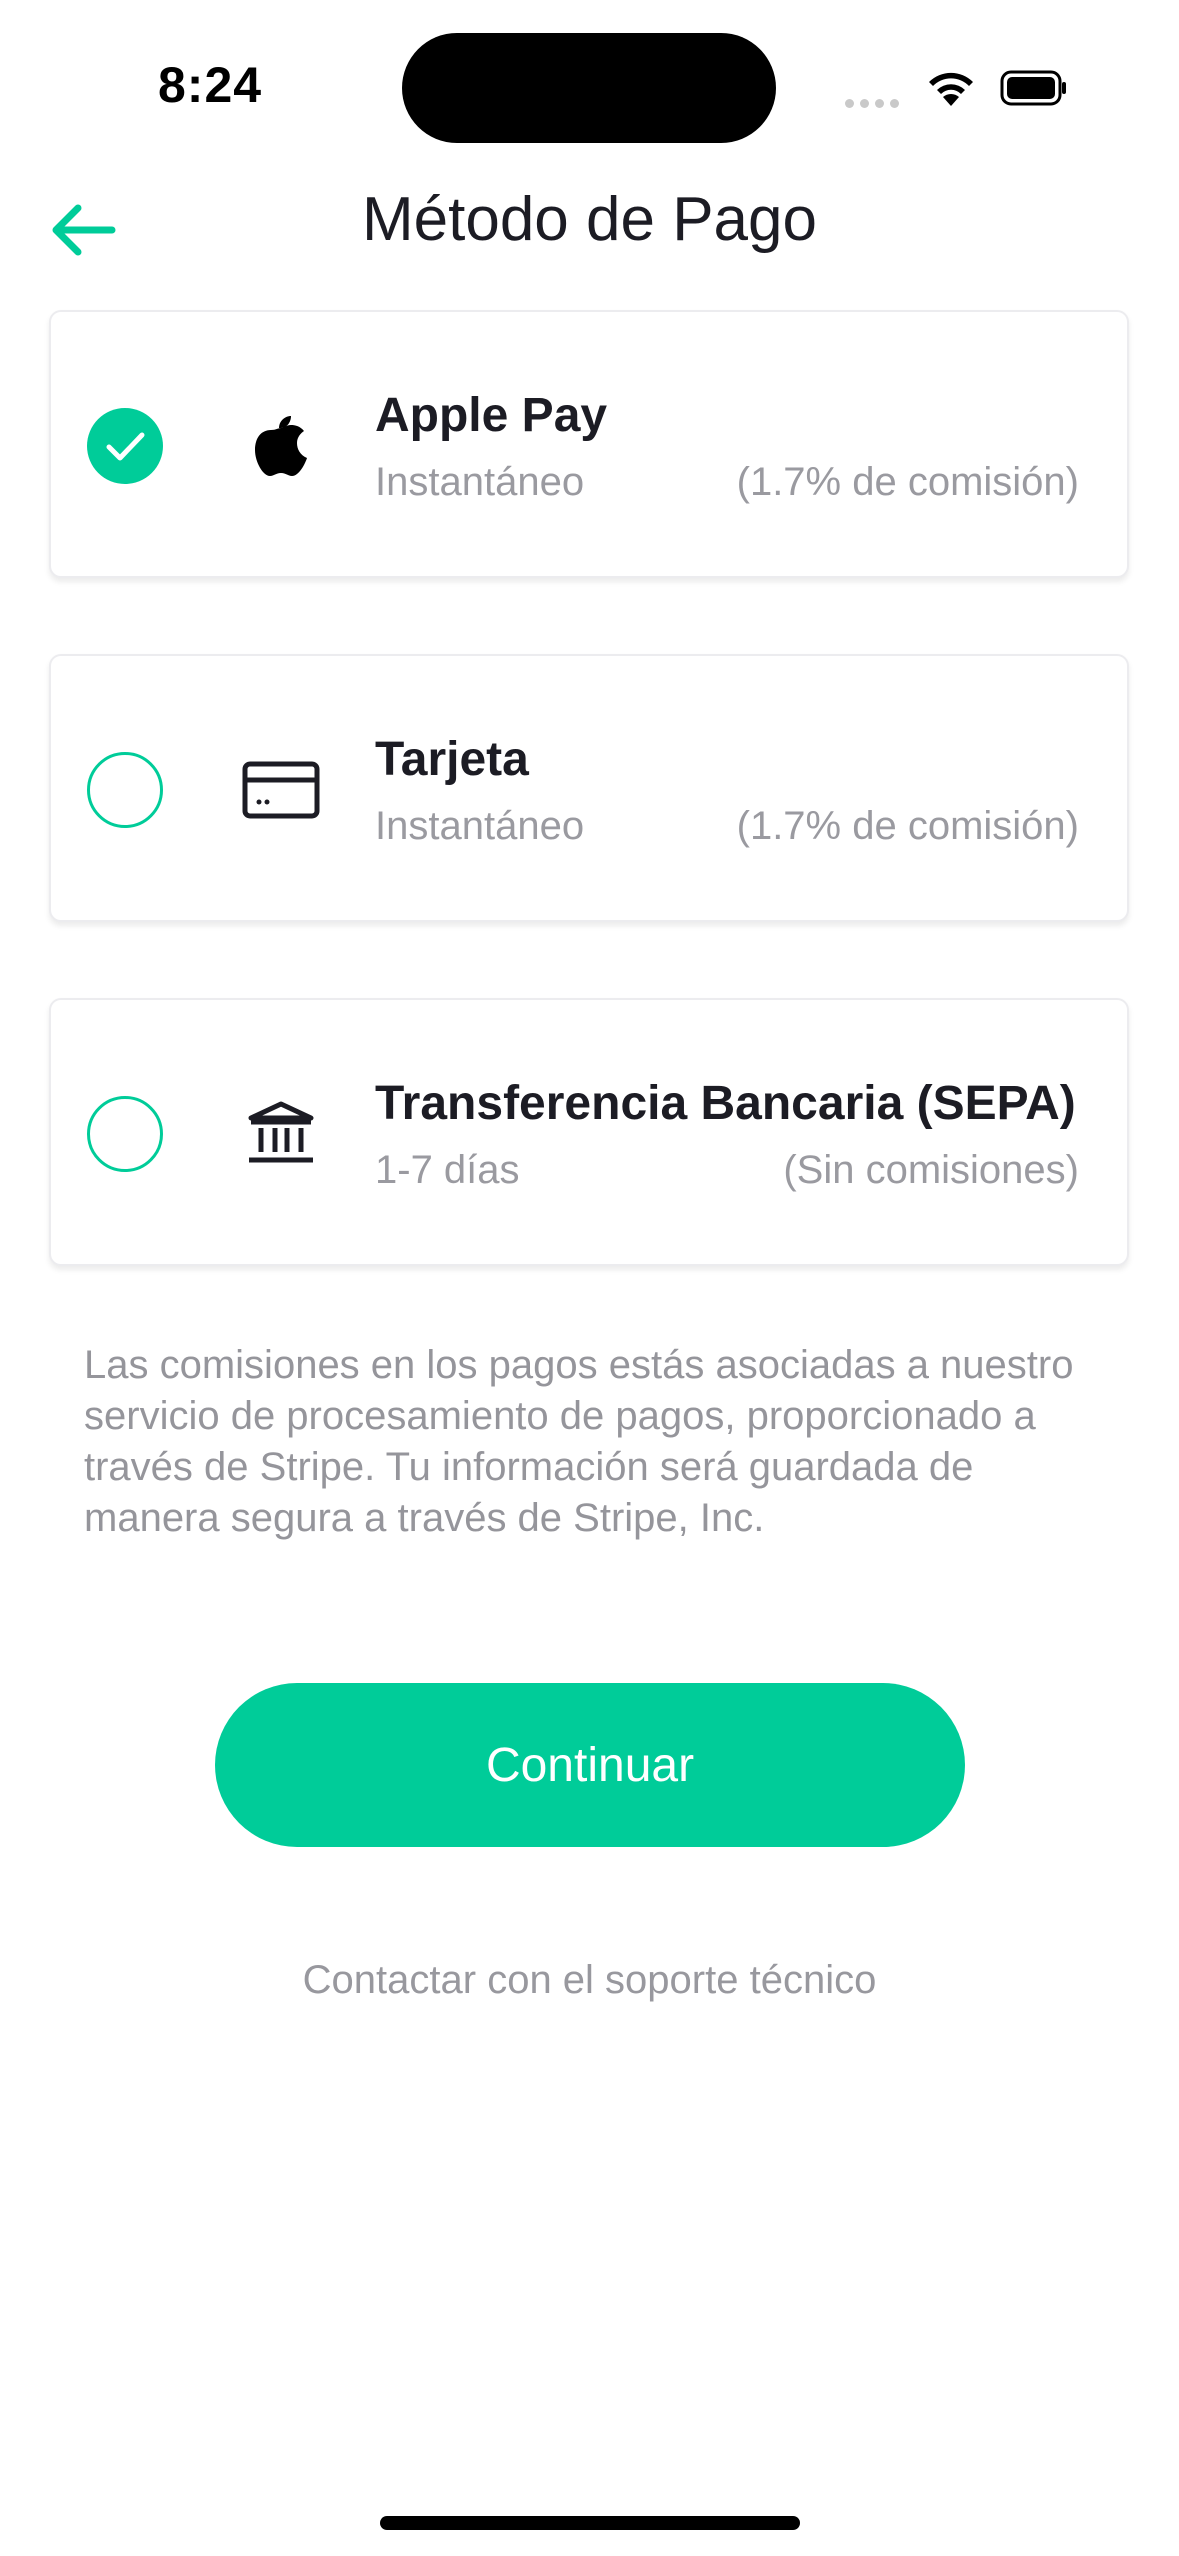 This screenshot has width=1179, height=2556. I want to click on continue-button: Continuar, so click(590, 1765).